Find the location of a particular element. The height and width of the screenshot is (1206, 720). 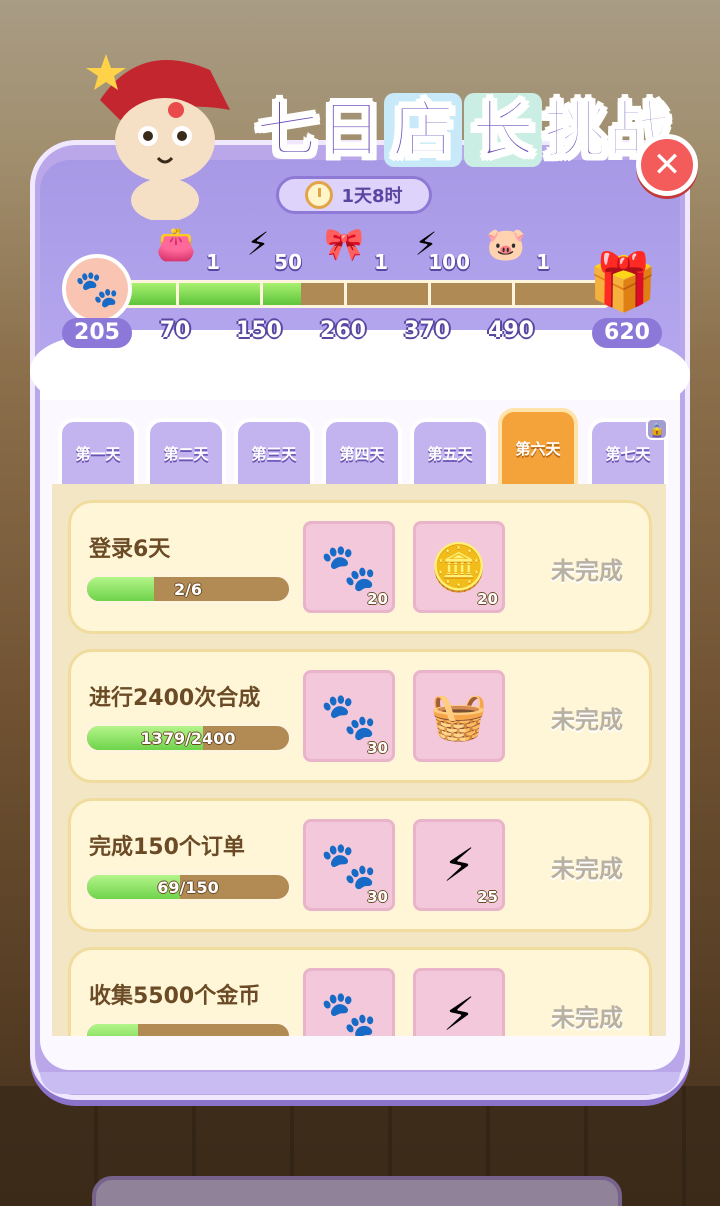

reward-slot: 🧺 is located at coordinates (459, 716).